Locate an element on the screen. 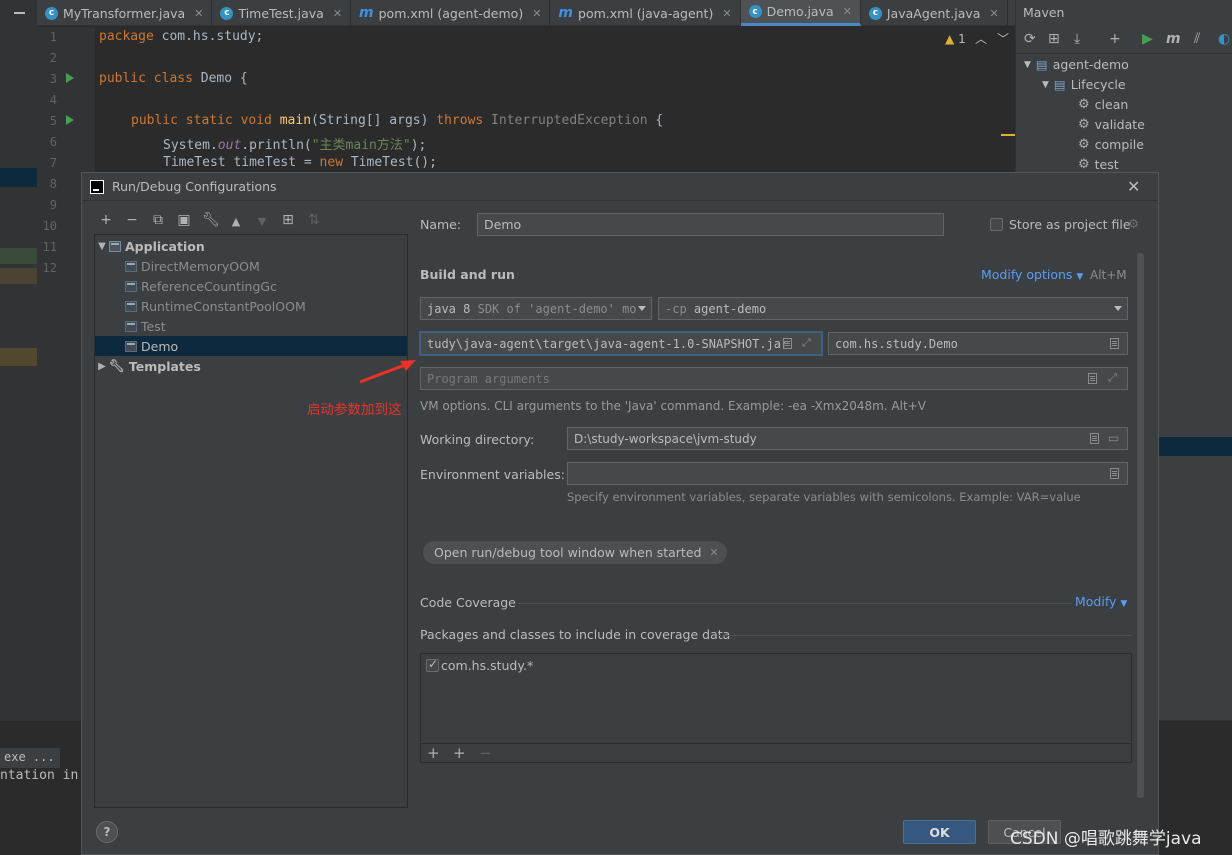  tab-mytransformer: c MyTransformer.java ✕ is located at coordinates (125, 13).